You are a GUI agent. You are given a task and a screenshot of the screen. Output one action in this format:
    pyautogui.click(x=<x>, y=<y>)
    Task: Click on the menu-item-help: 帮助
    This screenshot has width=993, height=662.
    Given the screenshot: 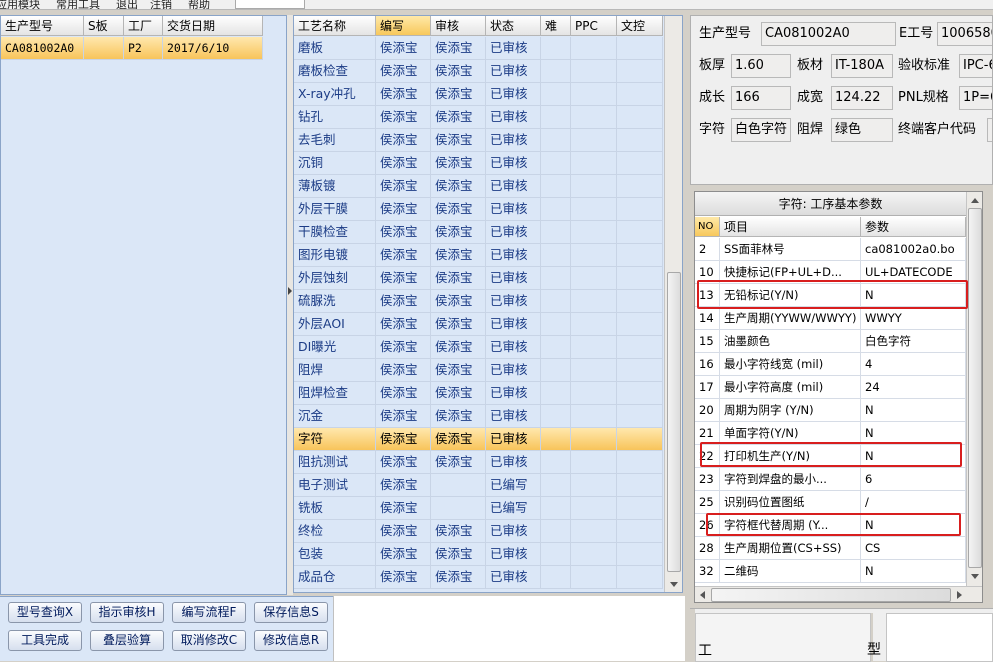 What is the action you would take?
    pyautogui.click(x=199, y=4)
    